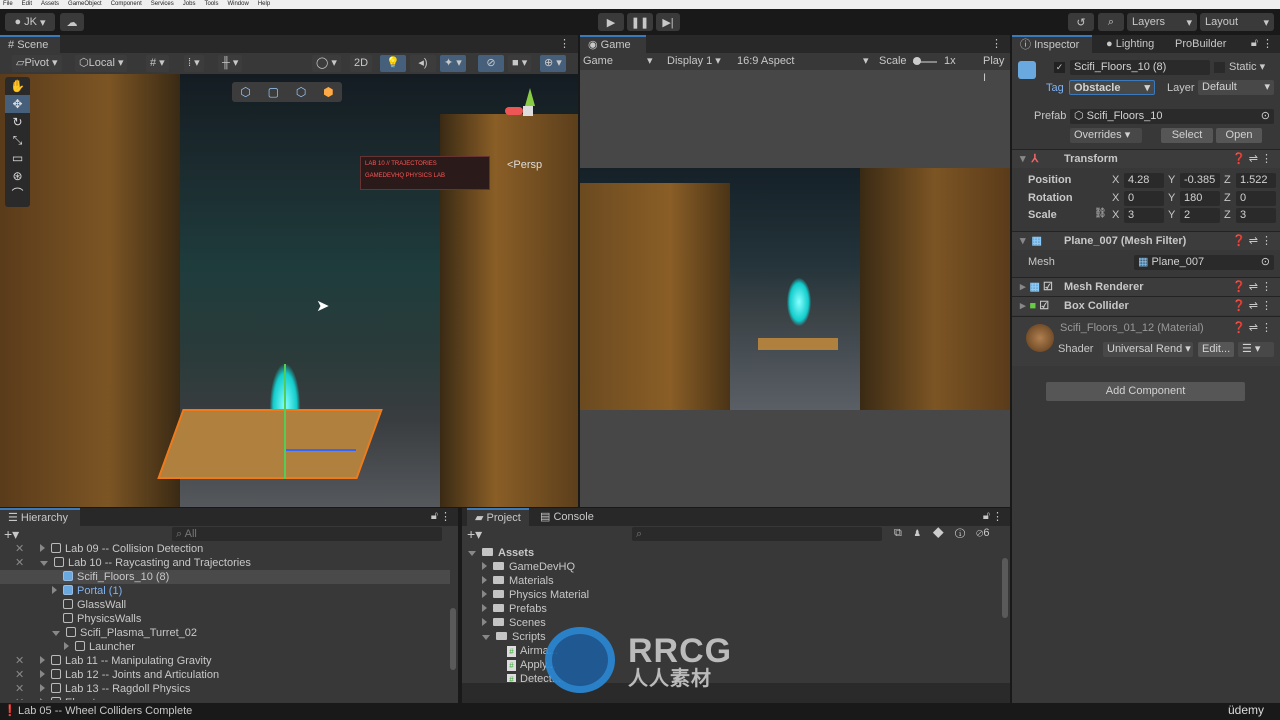 The width and height of the screenshot is (1280, 720). I want to click on hand-tool-icon: ✋, so click(17, 86).